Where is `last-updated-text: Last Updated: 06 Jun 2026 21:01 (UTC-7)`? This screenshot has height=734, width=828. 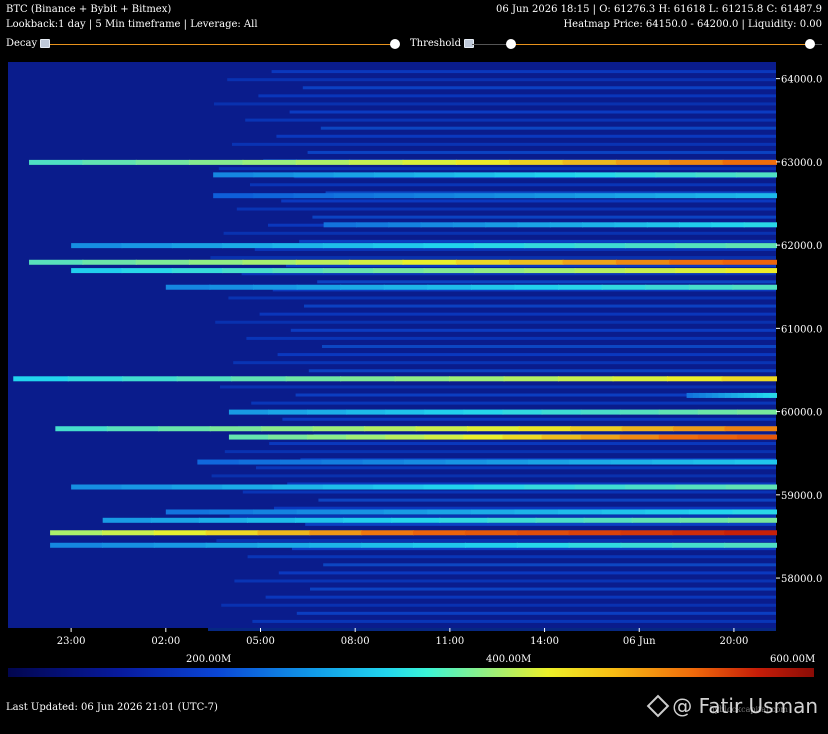 last-updated-text: Last Updated: 06 Jun 2026 21:01 (UTC-7) is located at coordinates (112, 707).